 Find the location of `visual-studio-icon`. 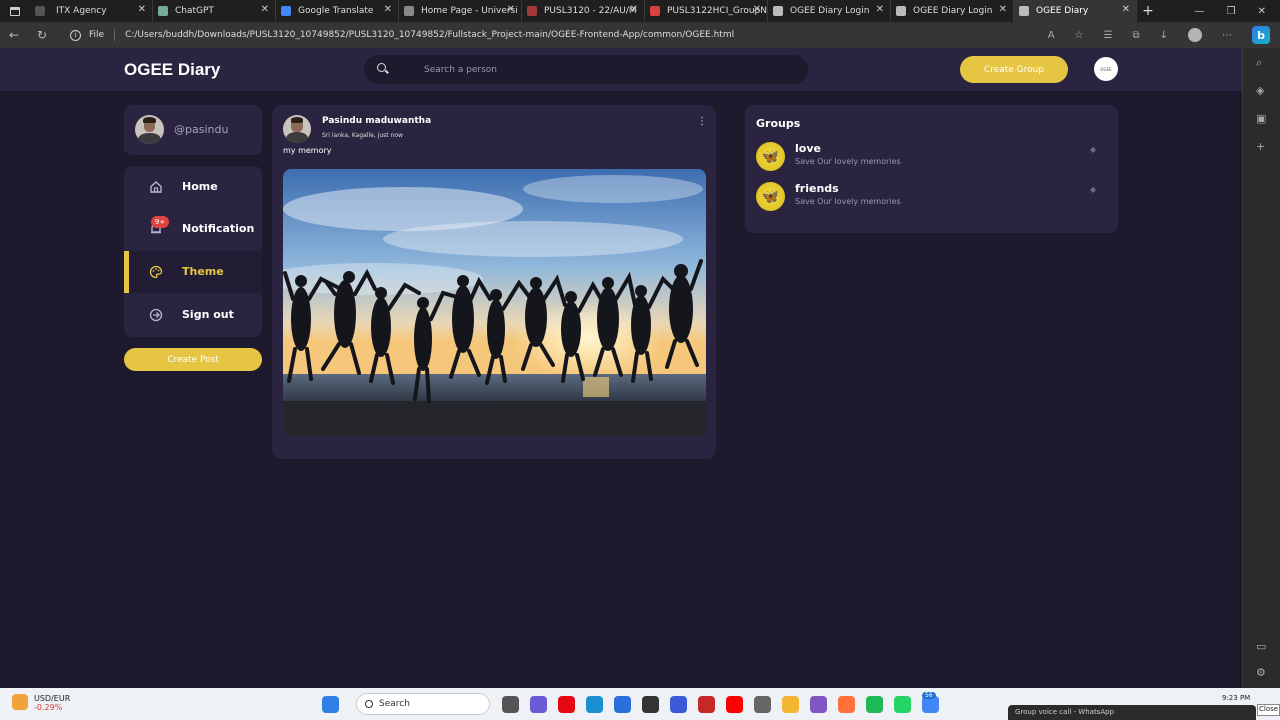

visual-studio-icon is located at coordinates (818, 704).